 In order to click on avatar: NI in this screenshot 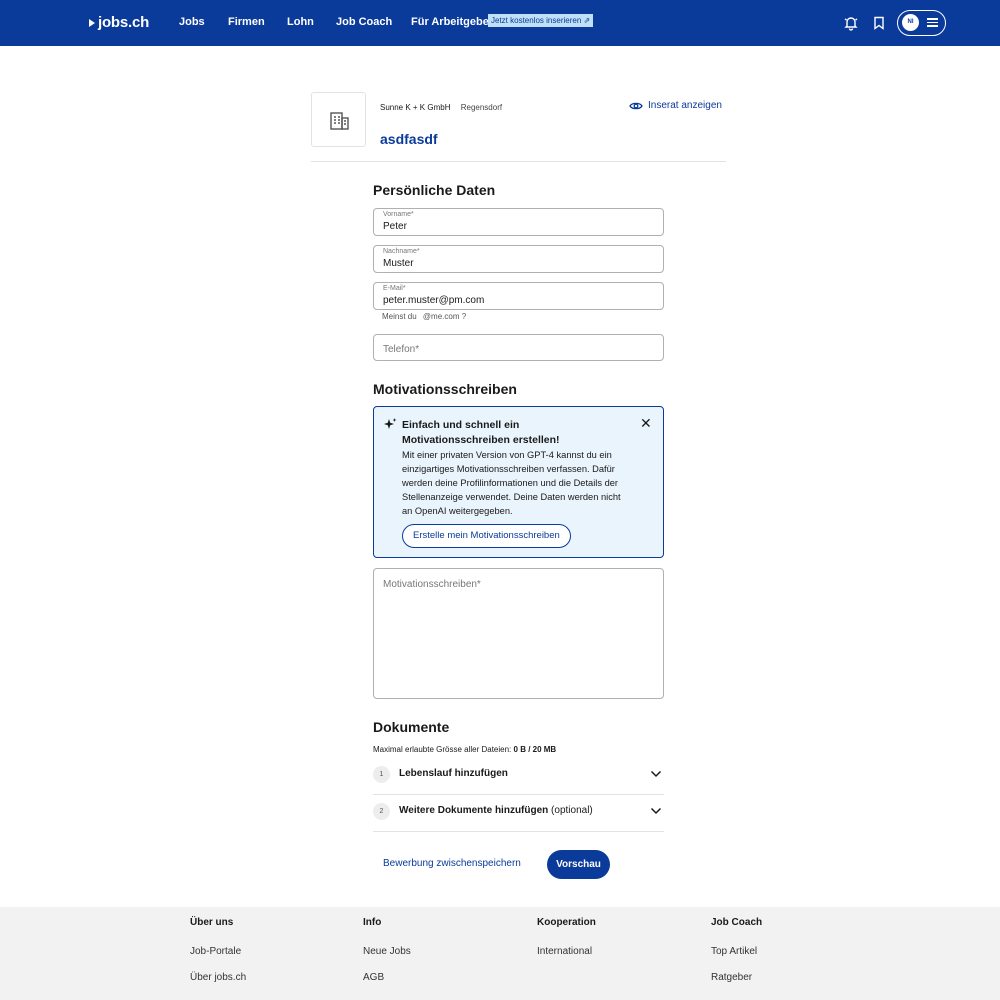, I will do `click(910, 22)`.